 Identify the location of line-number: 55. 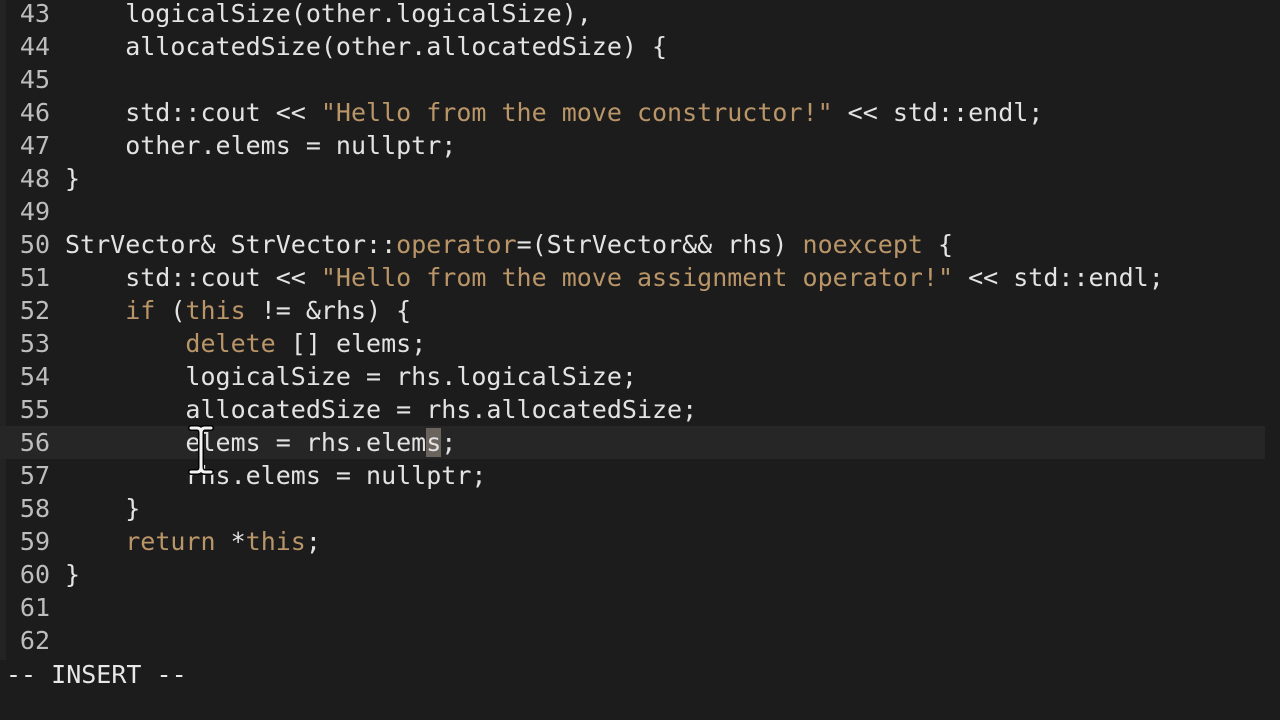
(34, 409).